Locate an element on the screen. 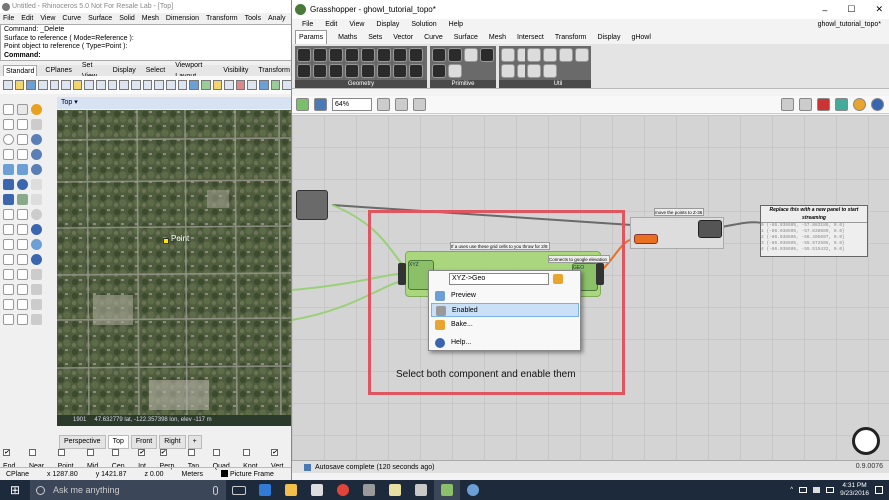  media-icon is located at coordinates (473, 490).